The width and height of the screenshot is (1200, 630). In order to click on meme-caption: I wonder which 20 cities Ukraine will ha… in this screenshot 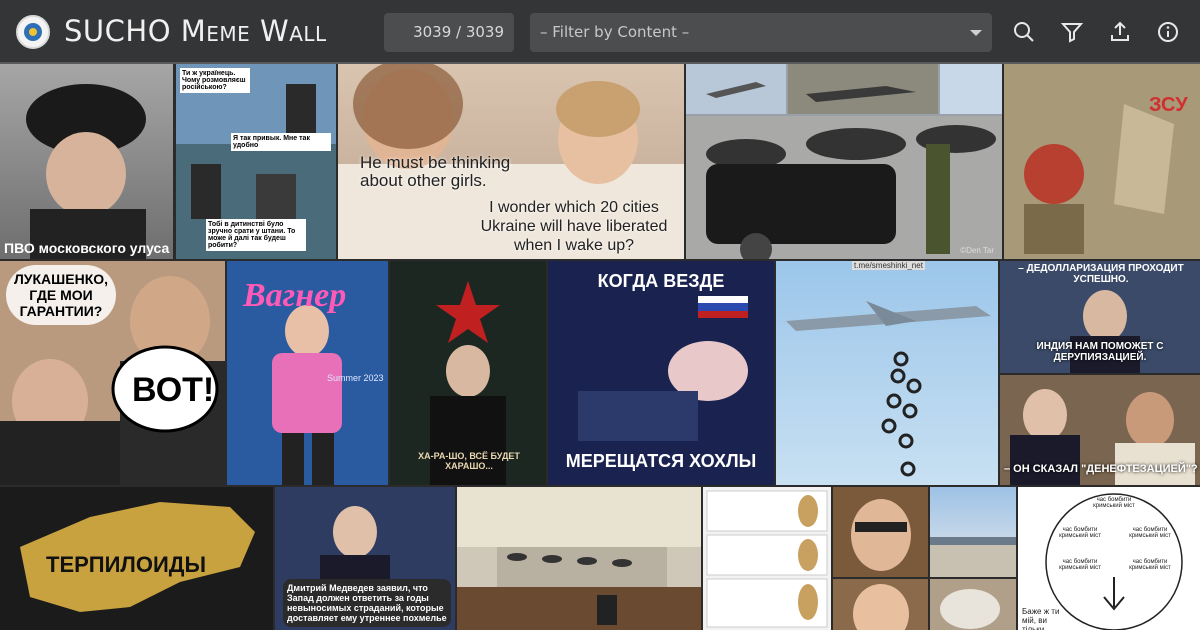, I will do `click(574, 226)`.